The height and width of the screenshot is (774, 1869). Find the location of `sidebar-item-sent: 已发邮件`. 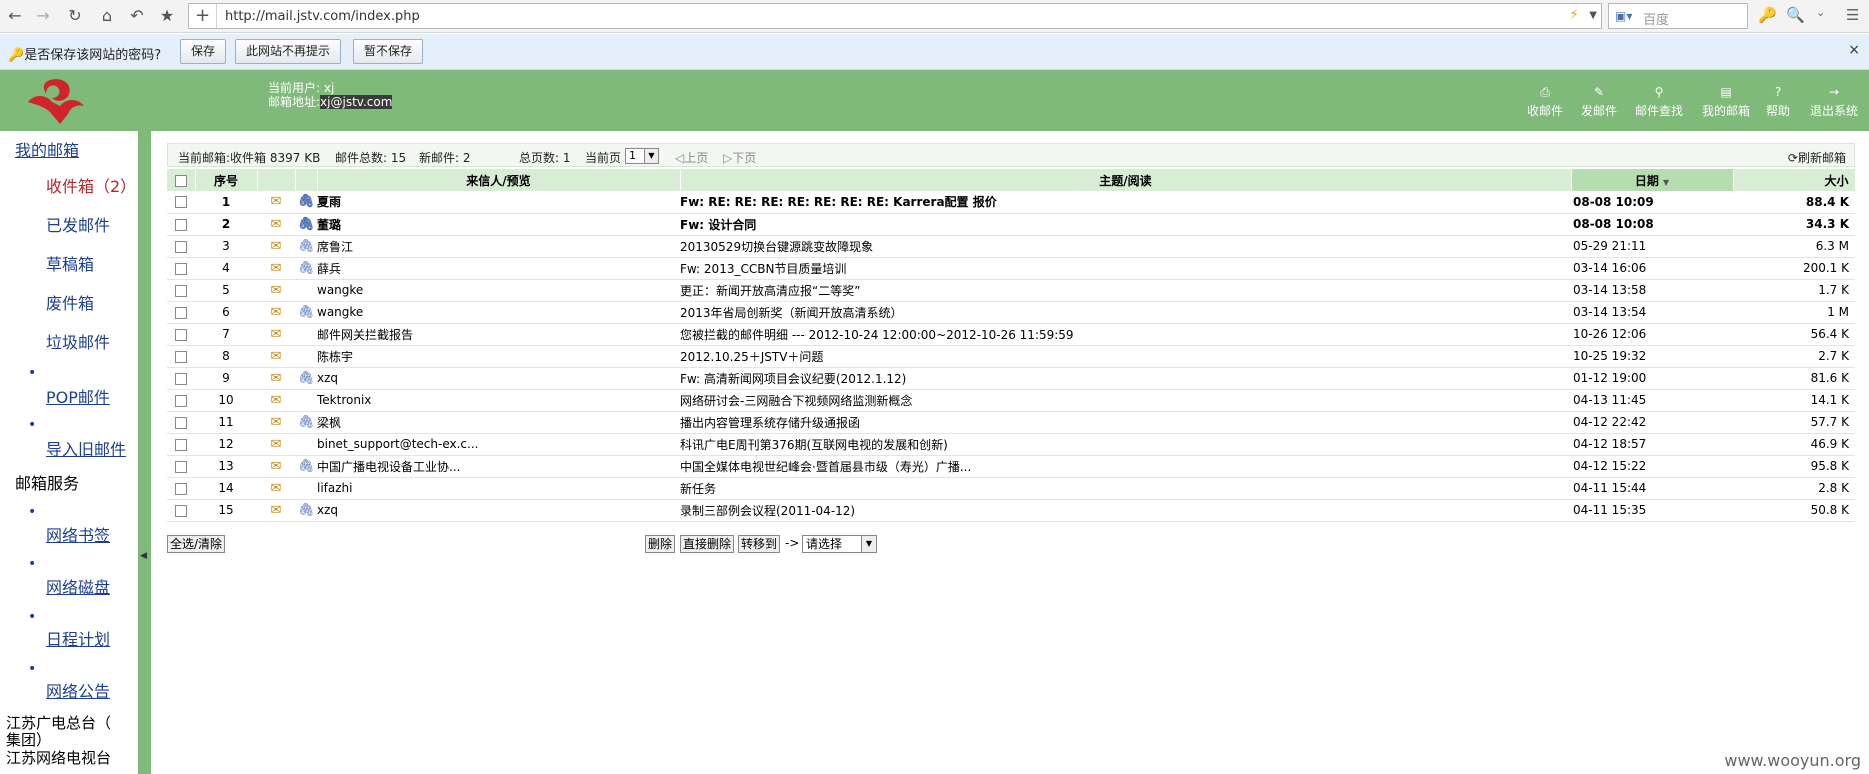

sidebar-item-sent: 已发邮件 is located at coordinates (78, 224).